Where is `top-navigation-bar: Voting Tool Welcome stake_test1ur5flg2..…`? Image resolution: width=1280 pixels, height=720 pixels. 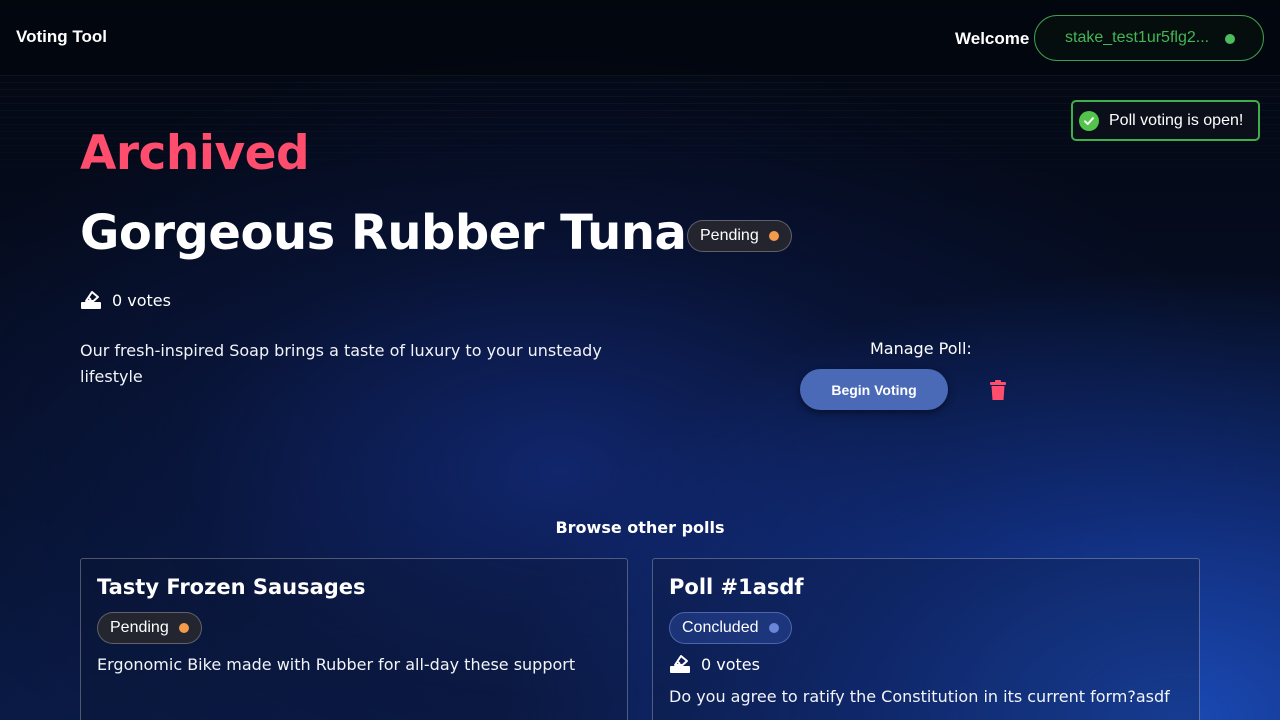 top-navigation-bar: Voting Tool Welcome stake_test1ur5flg2..… is located at coordinates (640, 38).